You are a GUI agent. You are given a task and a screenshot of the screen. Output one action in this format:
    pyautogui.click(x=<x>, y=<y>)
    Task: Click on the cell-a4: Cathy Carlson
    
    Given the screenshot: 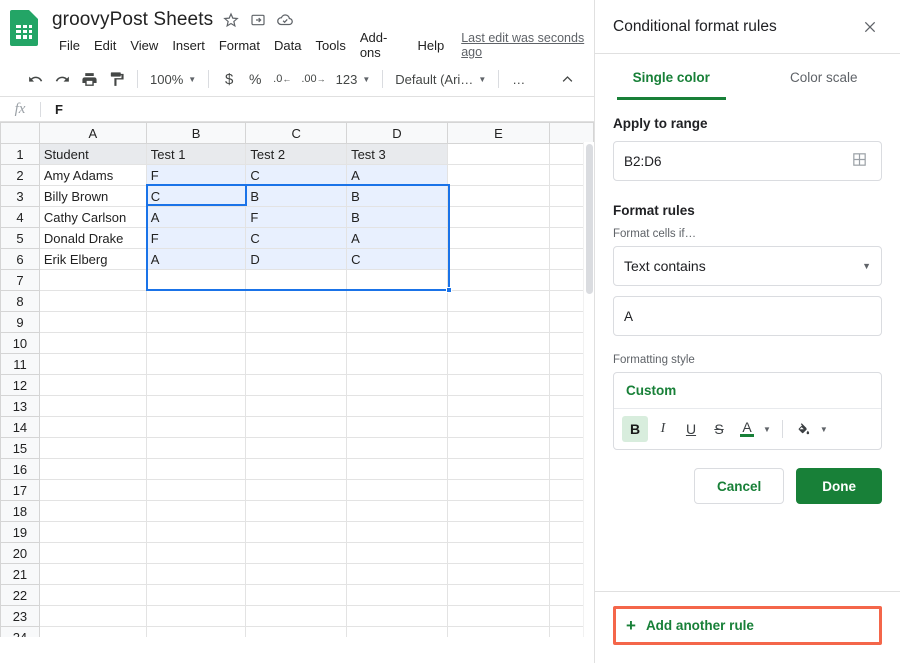 What is the action you would take?
    pyautogui.click(x=92, y=217)
    